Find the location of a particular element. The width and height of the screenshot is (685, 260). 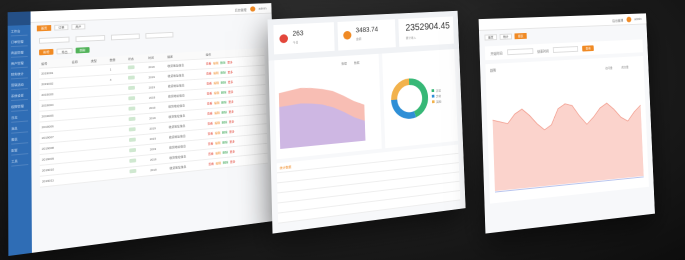

stat-value: 2352904.45 is located at coordinates (428, 27).